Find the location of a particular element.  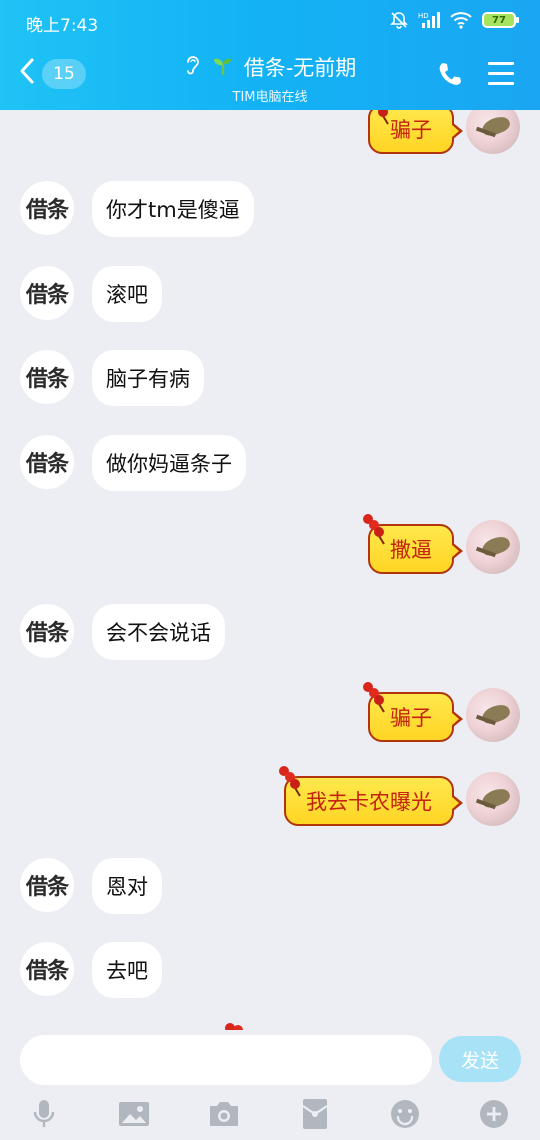

message-bubble-incoming: 滚吧 is located at coordinates (127, 294).